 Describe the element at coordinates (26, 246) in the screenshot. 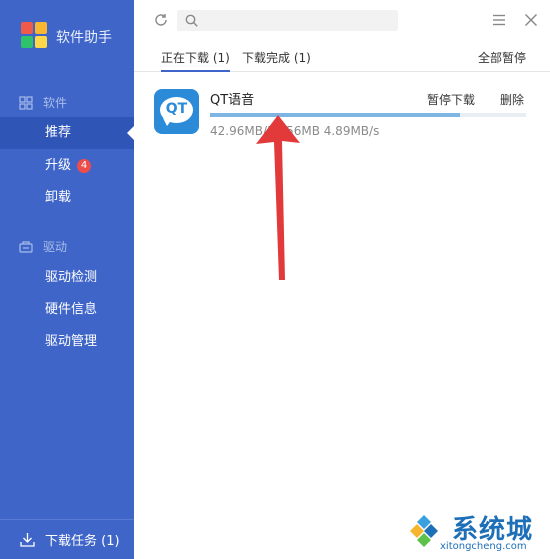

I see `drive-icon` at that location.